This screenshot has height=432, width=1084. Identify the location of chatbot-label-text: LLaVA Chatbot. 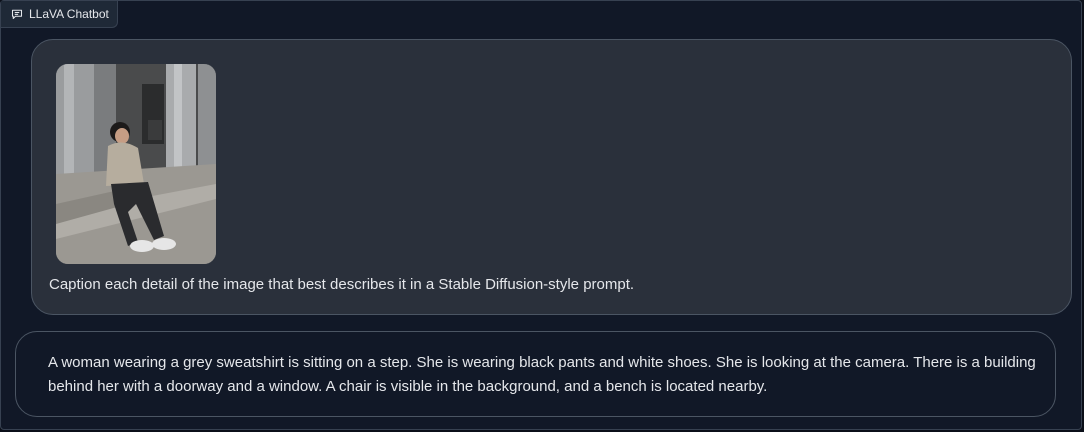
(69, 14).